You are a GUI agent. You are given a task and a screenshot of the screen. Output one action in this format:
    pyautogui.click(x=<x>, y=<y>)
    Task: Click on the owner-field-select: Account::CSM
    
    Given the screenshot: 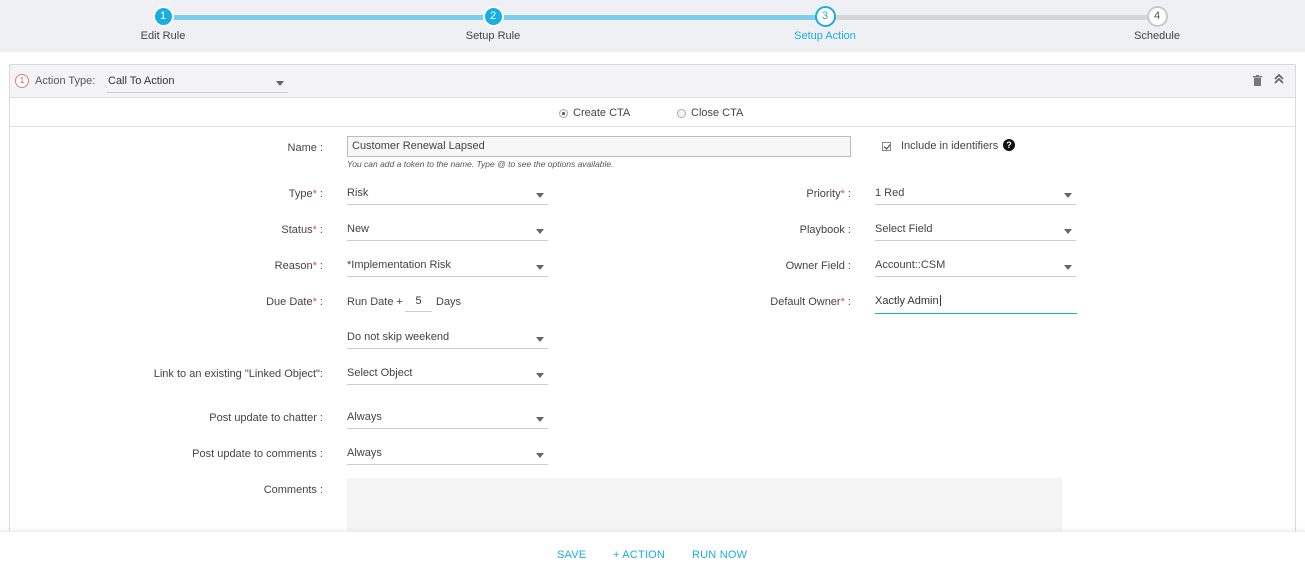 What is the action you would take?
    pyautogui.click(x=975, y=266)
    